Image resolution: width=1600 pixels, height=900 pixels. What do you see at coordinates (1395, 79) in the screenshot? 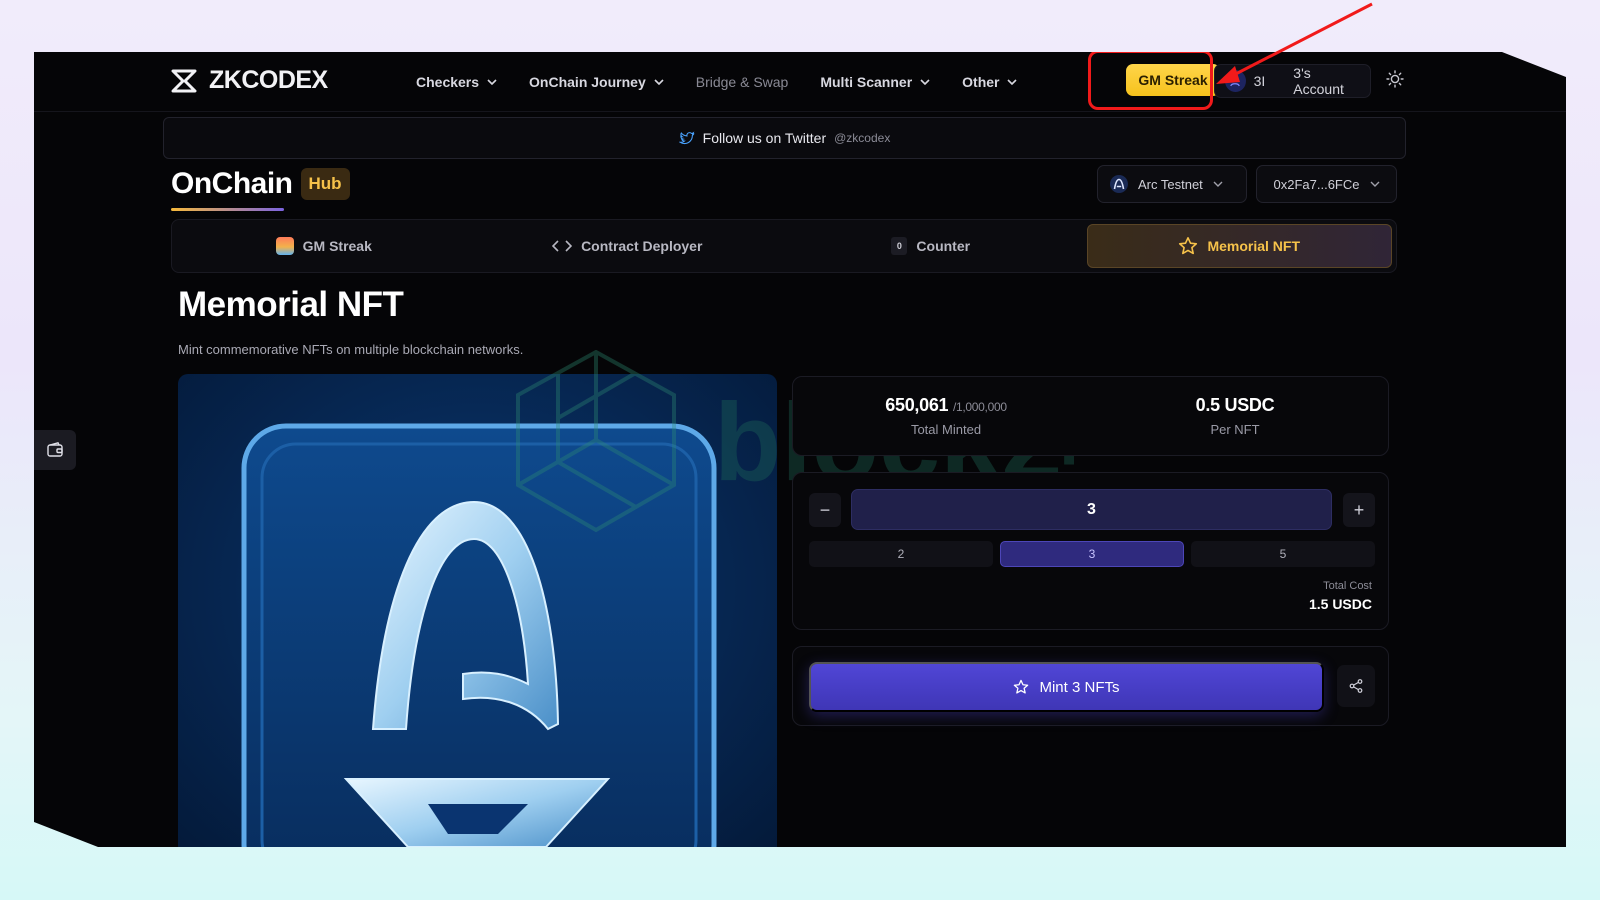
I see `theme-toggle-sun-icon` at bounding box center [1395, 79].